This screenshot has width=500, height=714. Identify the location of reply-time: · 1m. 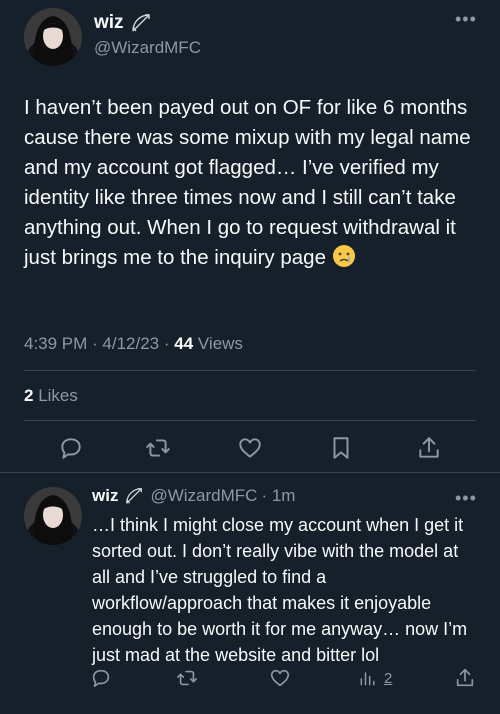
(278, 496).